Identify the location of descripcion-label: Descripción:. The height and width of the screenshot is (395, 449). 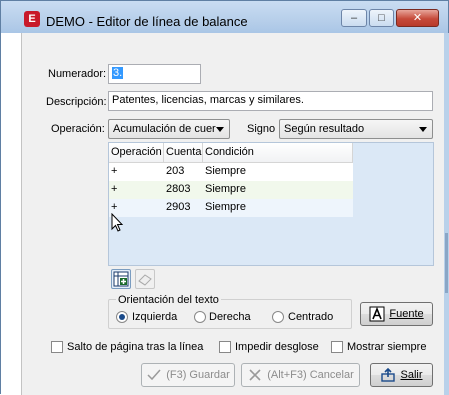
(76, 102).